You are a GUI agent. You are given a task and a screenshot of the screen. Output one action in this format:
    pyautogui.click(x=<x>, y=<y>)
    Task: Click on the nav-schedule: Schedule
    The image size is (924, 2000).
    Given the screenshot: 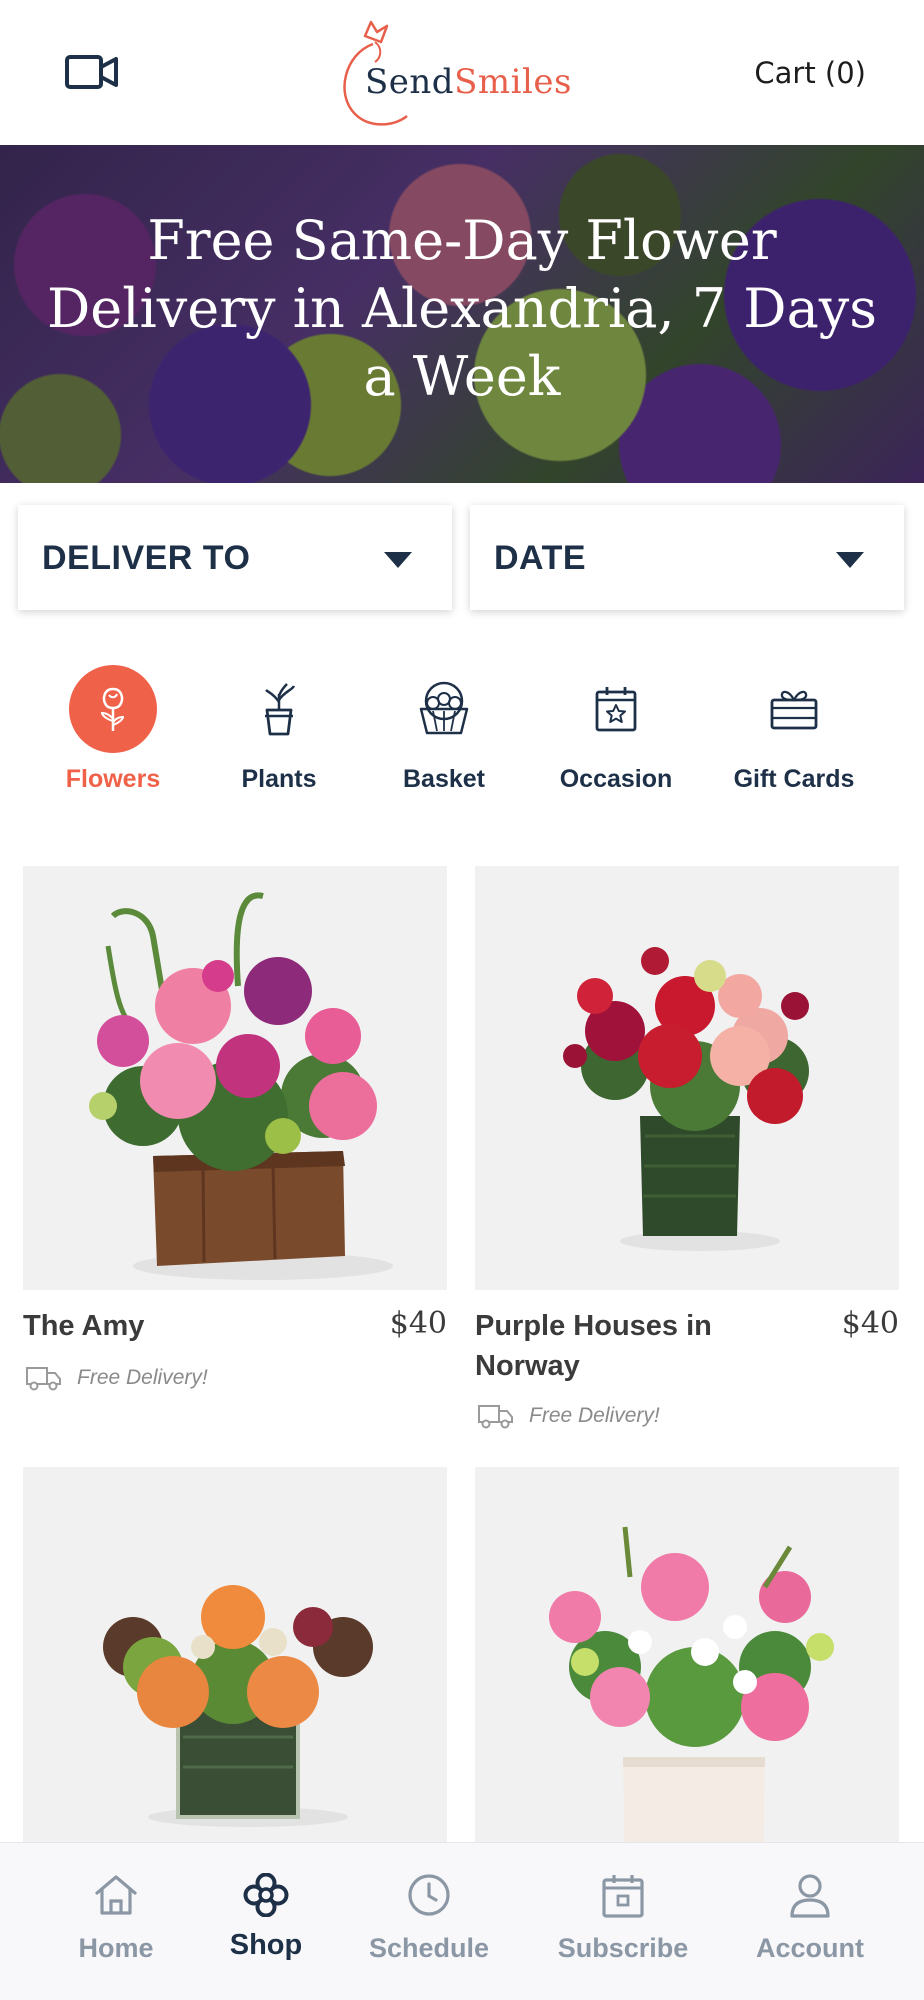 What is the action you would take?
    pyautogui.click(x=429, y=1928)
    